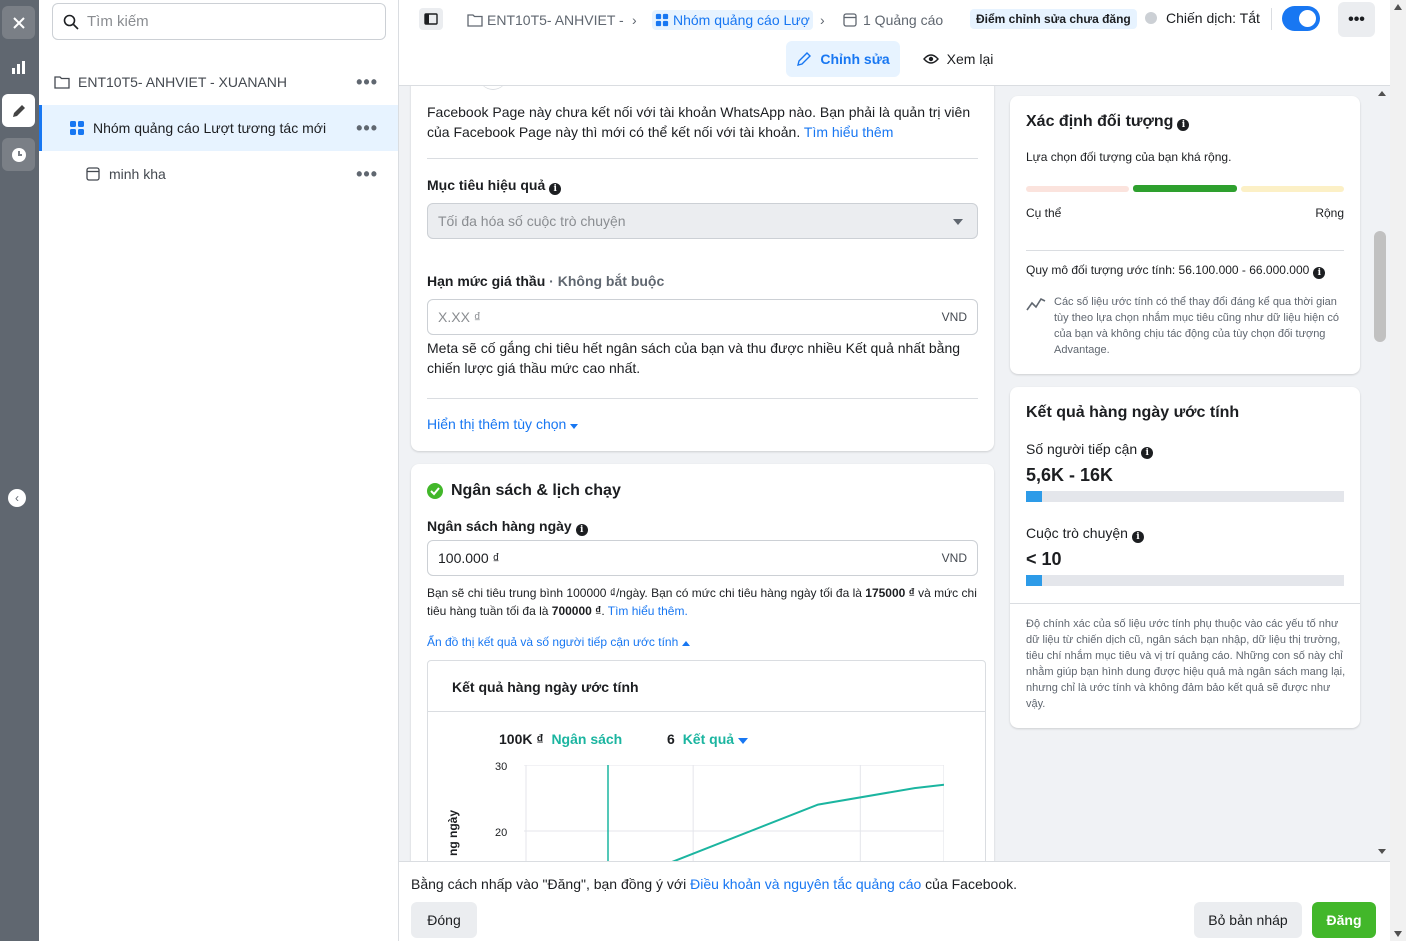 The image size is (1406, 941). What do you see at coordinates (1344, 920) in the screenshot?
I see `publish-button: Đăng` at bounding box center [1344, 920].